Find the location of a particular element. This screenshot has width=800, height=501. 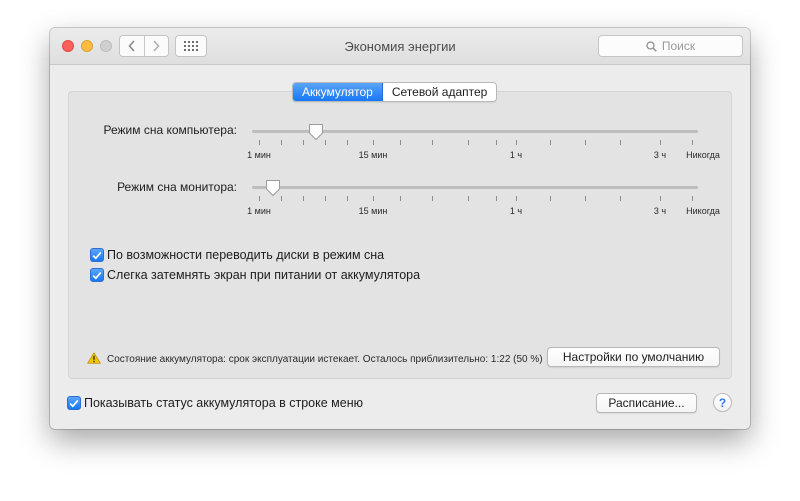

show-battery-status-checkbox is located at coordinates (74, 403).